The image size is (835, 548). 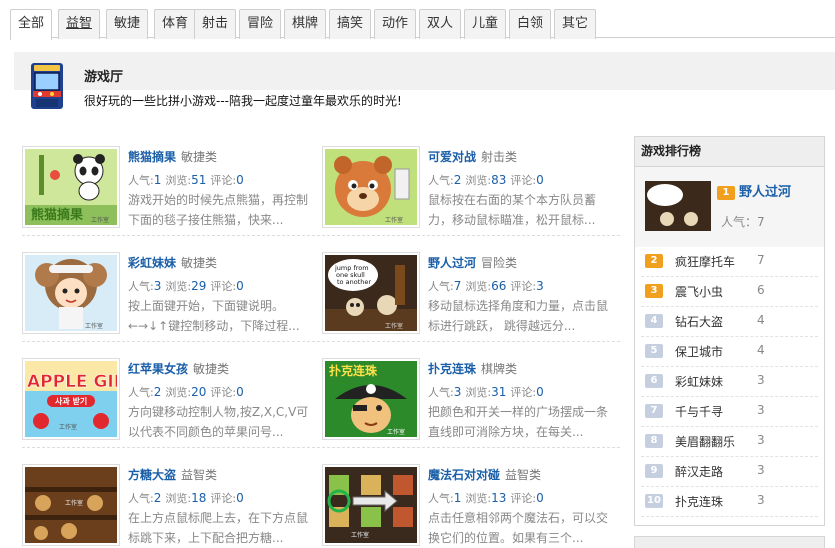 I want to click on thumb-subtext: 사과 받기, so click(x=71, y=401).